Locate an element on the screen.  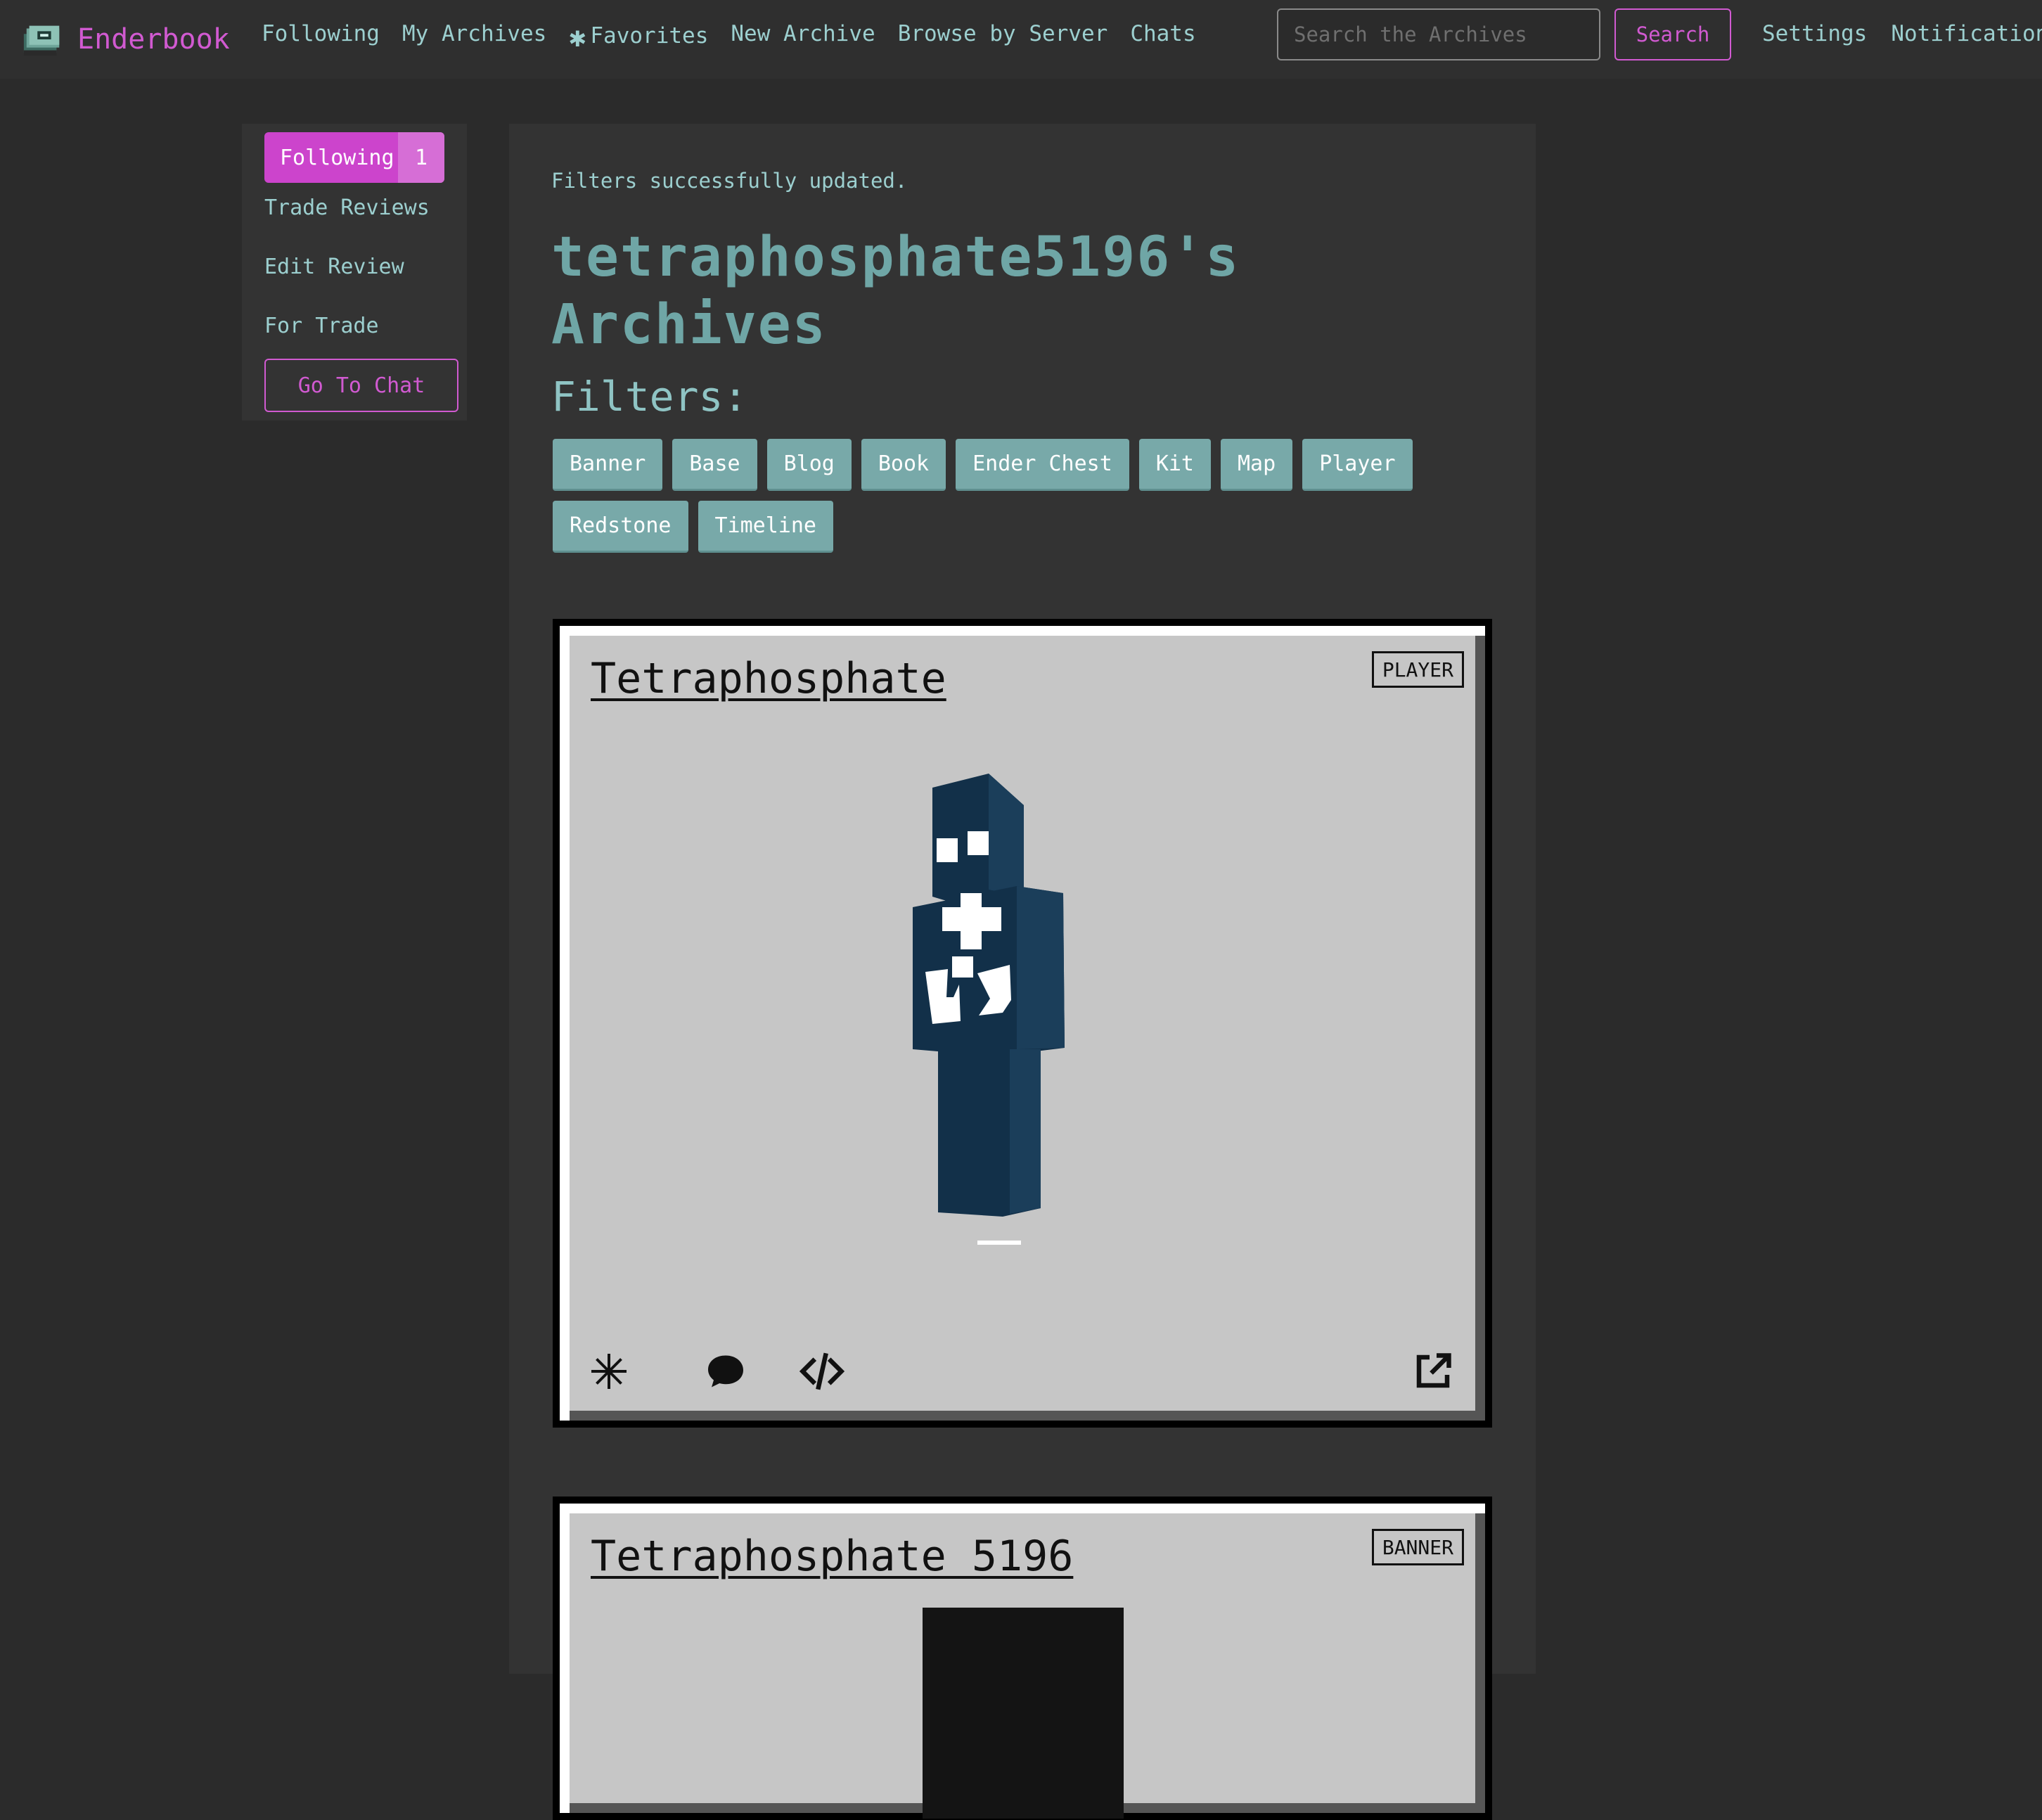
sidebar-link-edit-review: Edit Review is located at coordinates (334, 267).